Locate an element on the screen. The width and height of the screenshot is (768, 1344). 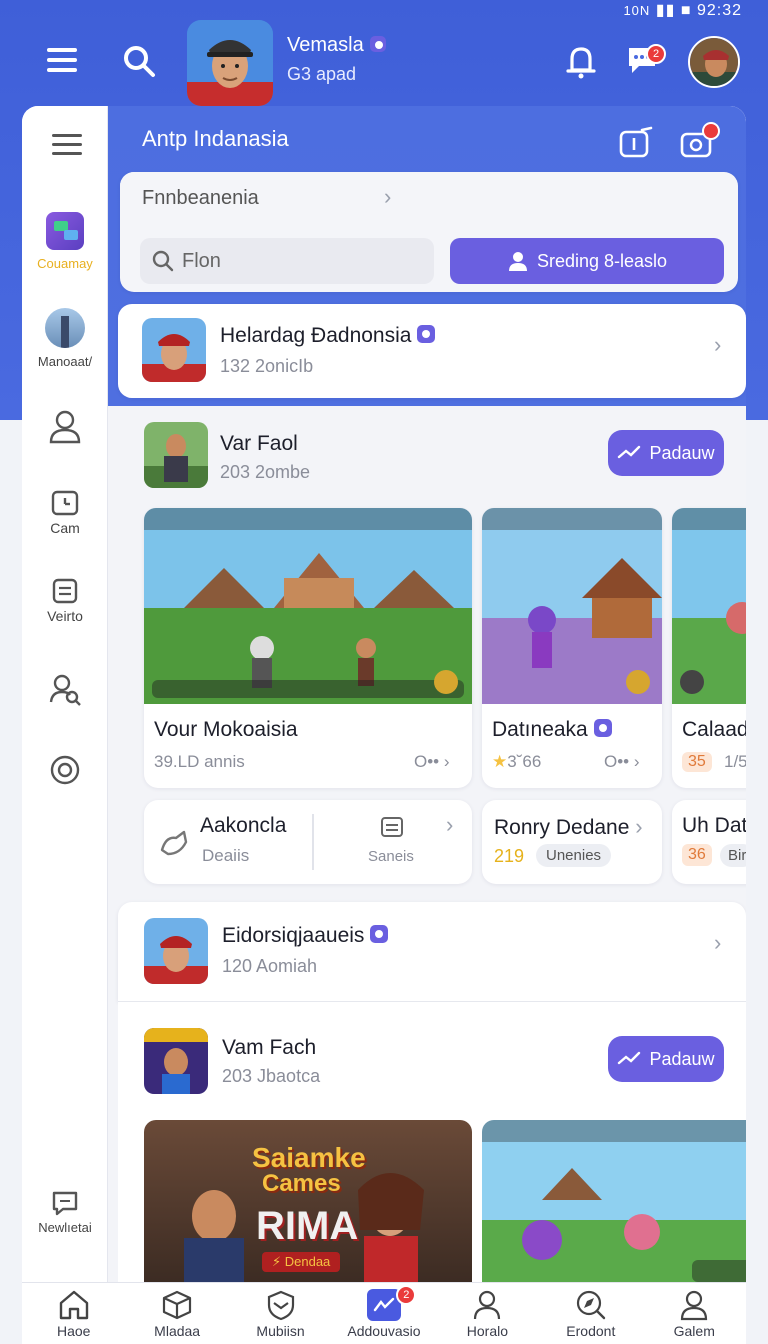
info-card: Aakoncla Deaiis Saneis › is located at coordinates (308, 842).